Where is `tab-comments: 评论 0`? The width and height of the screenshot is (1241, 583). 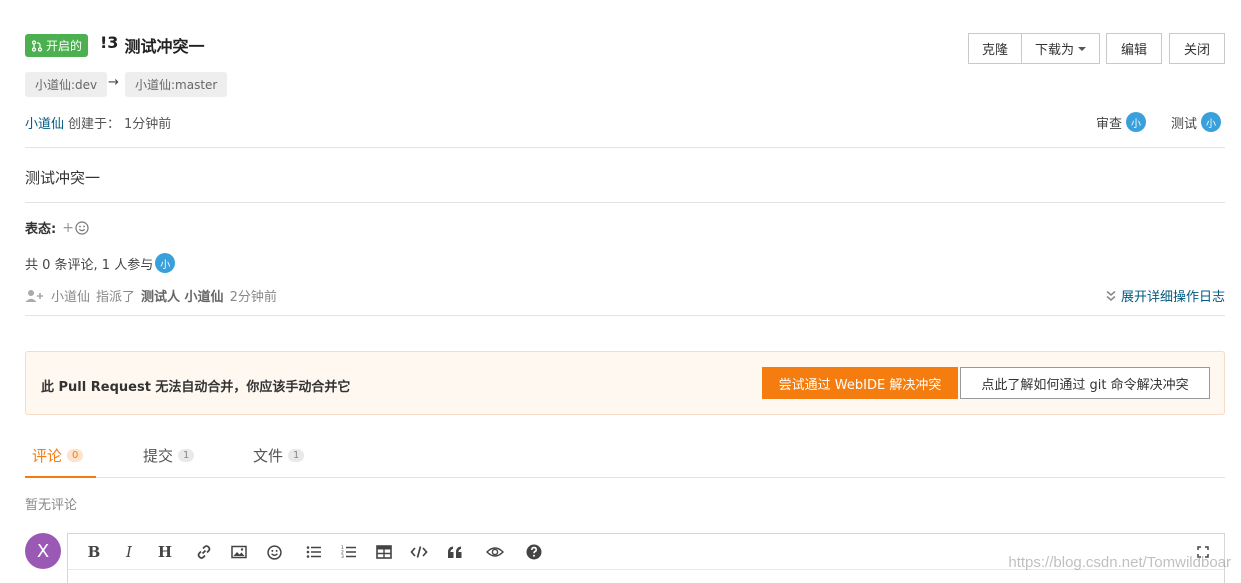 tab-comments: 评论 0 is located at coordinates (60, 459).